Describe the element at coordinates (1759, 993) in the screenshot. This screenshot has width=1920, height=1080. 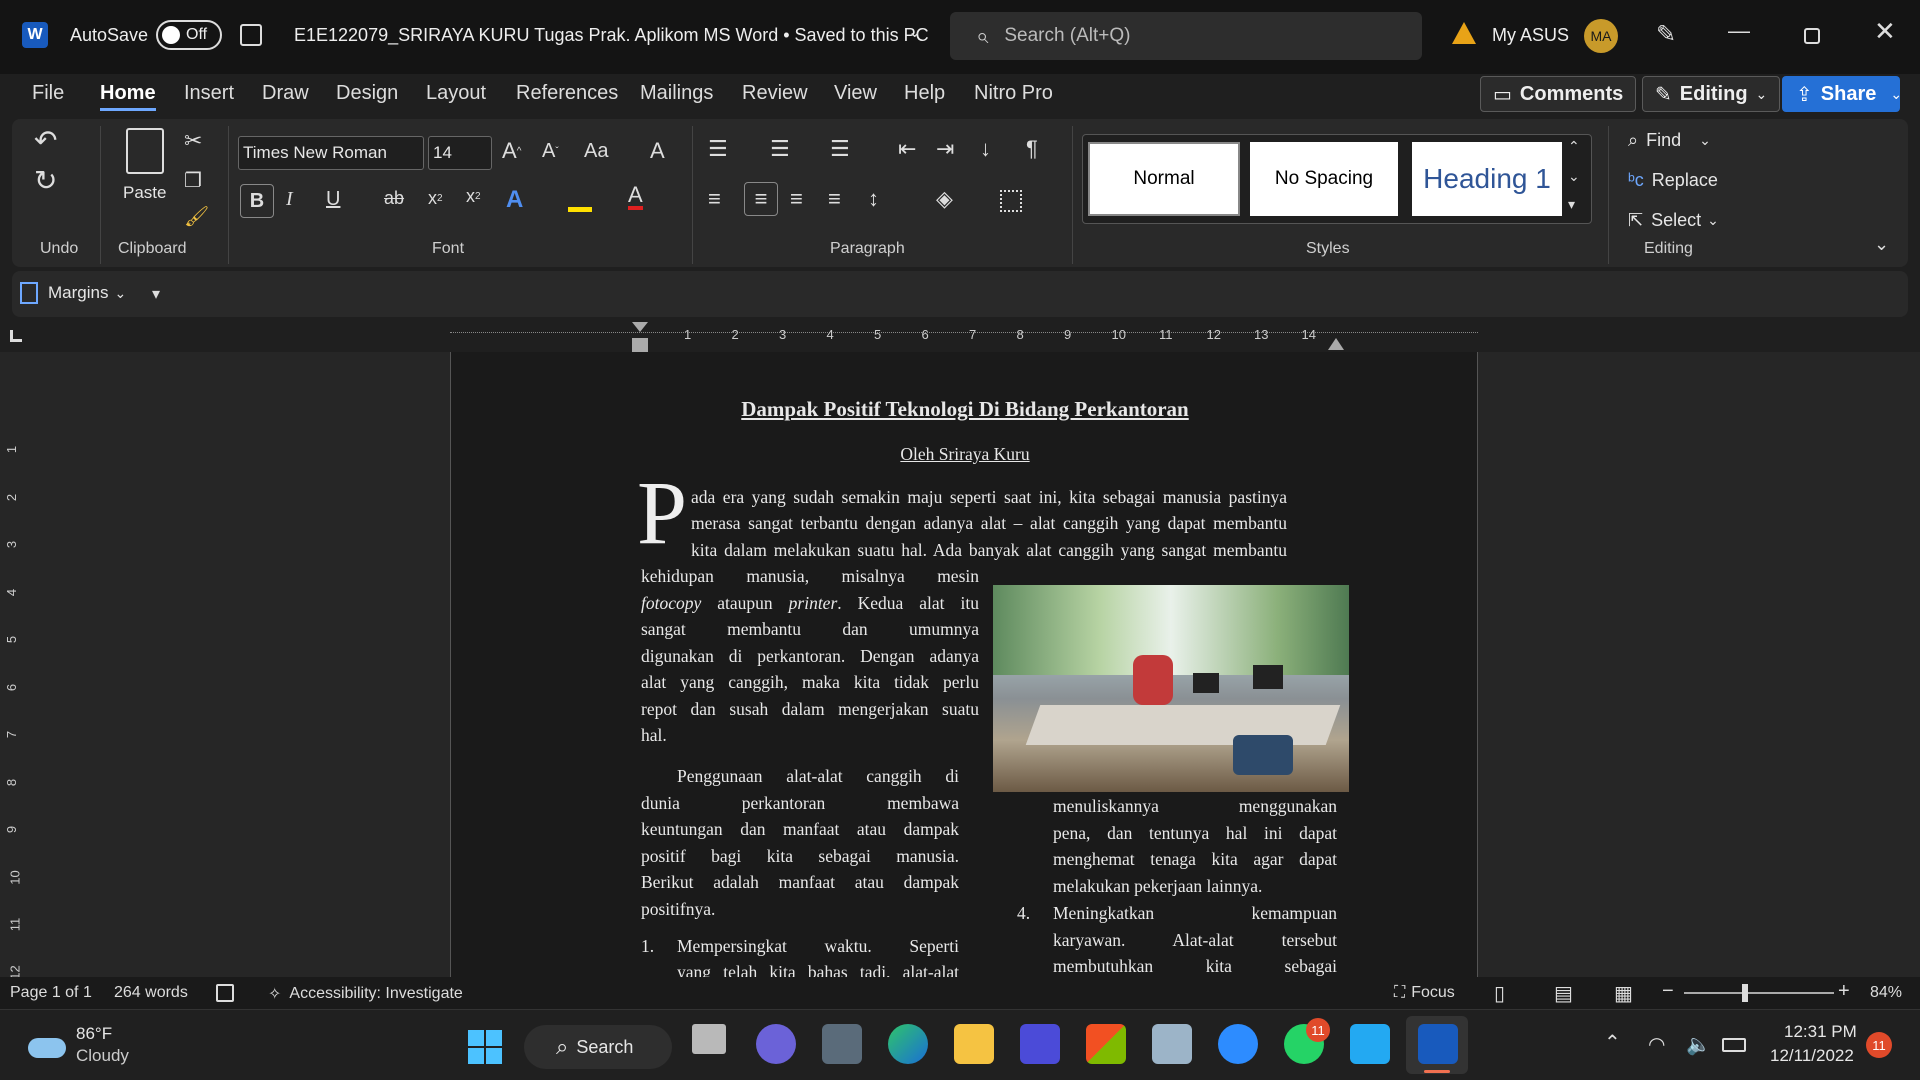
I see `zoom-slider-track` at that location.